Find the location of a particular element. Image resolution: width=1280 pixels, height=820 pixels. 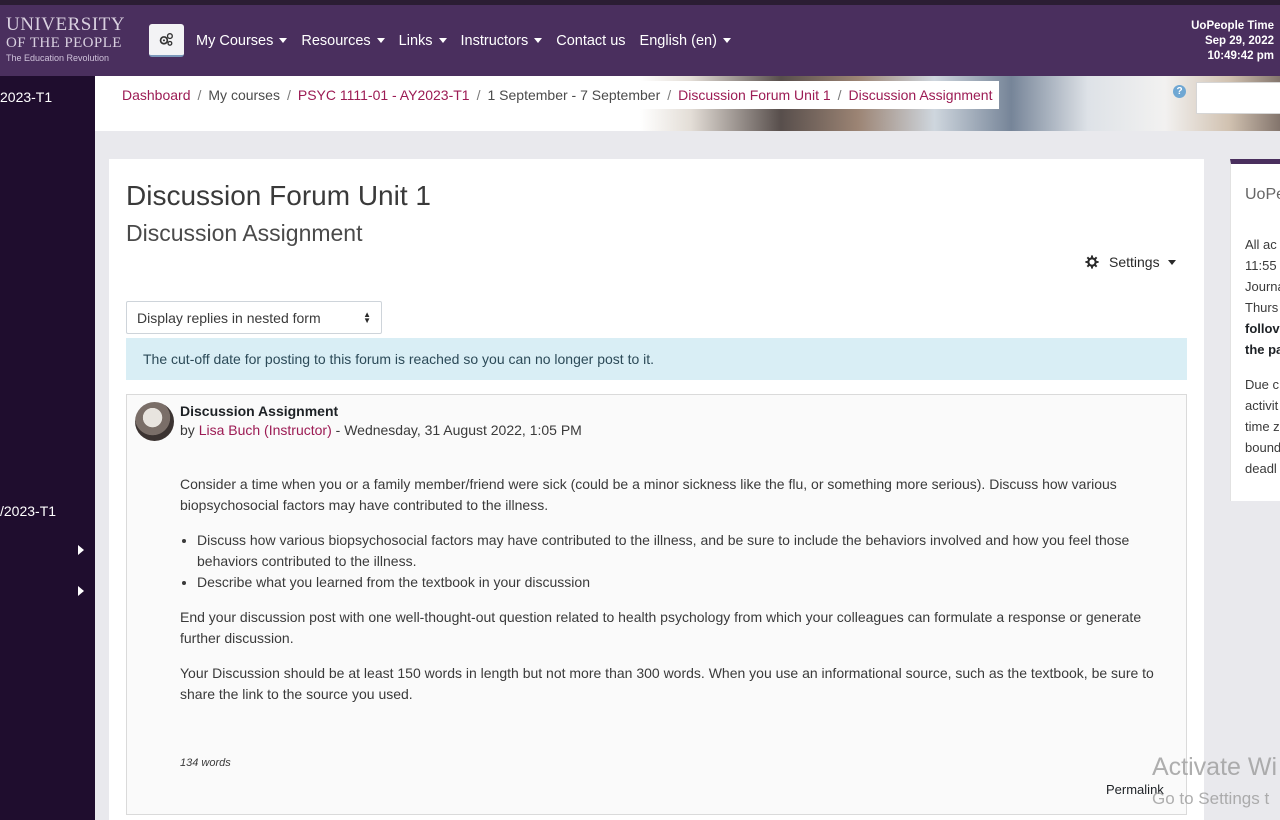

breadcrumb-section: 1 September - 7 September is located at coordinates (574, 95).